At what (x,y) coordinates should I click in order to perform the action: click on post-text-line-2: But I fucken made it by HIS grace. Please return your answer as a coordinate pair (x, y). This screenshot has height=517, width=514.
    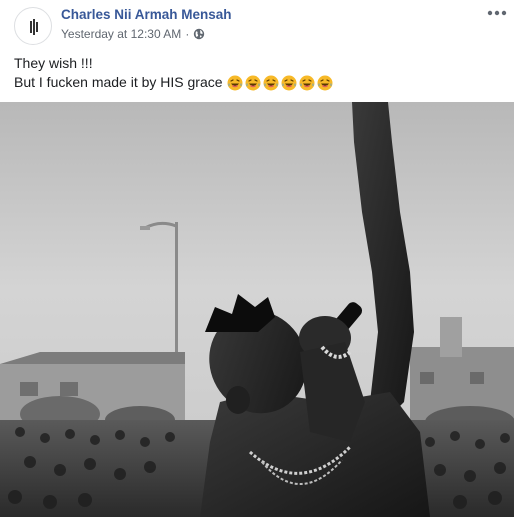
    Looking at the image, I should click on (118, 82).